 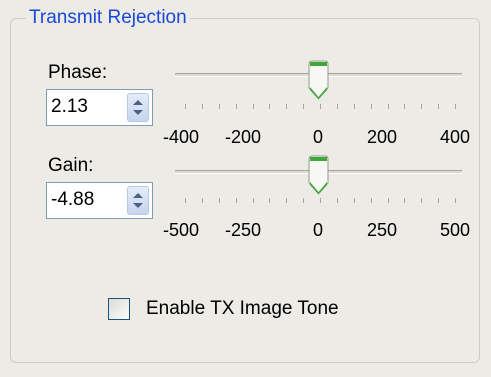 I want to click on phase-tick-label: 0, so click(x=317, y=137).